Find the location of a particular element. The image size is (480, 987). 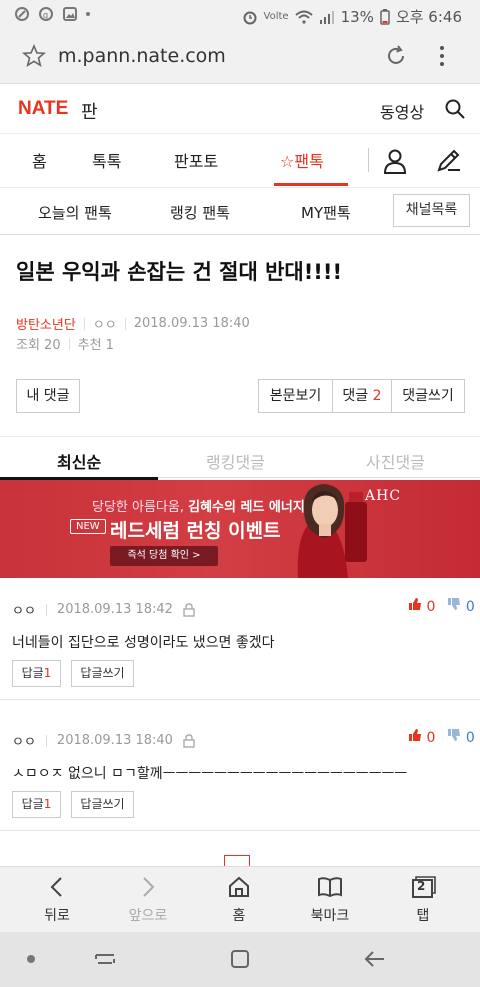

tab-photo-comments: 사진댓글 is located at coordinates (395, 461).